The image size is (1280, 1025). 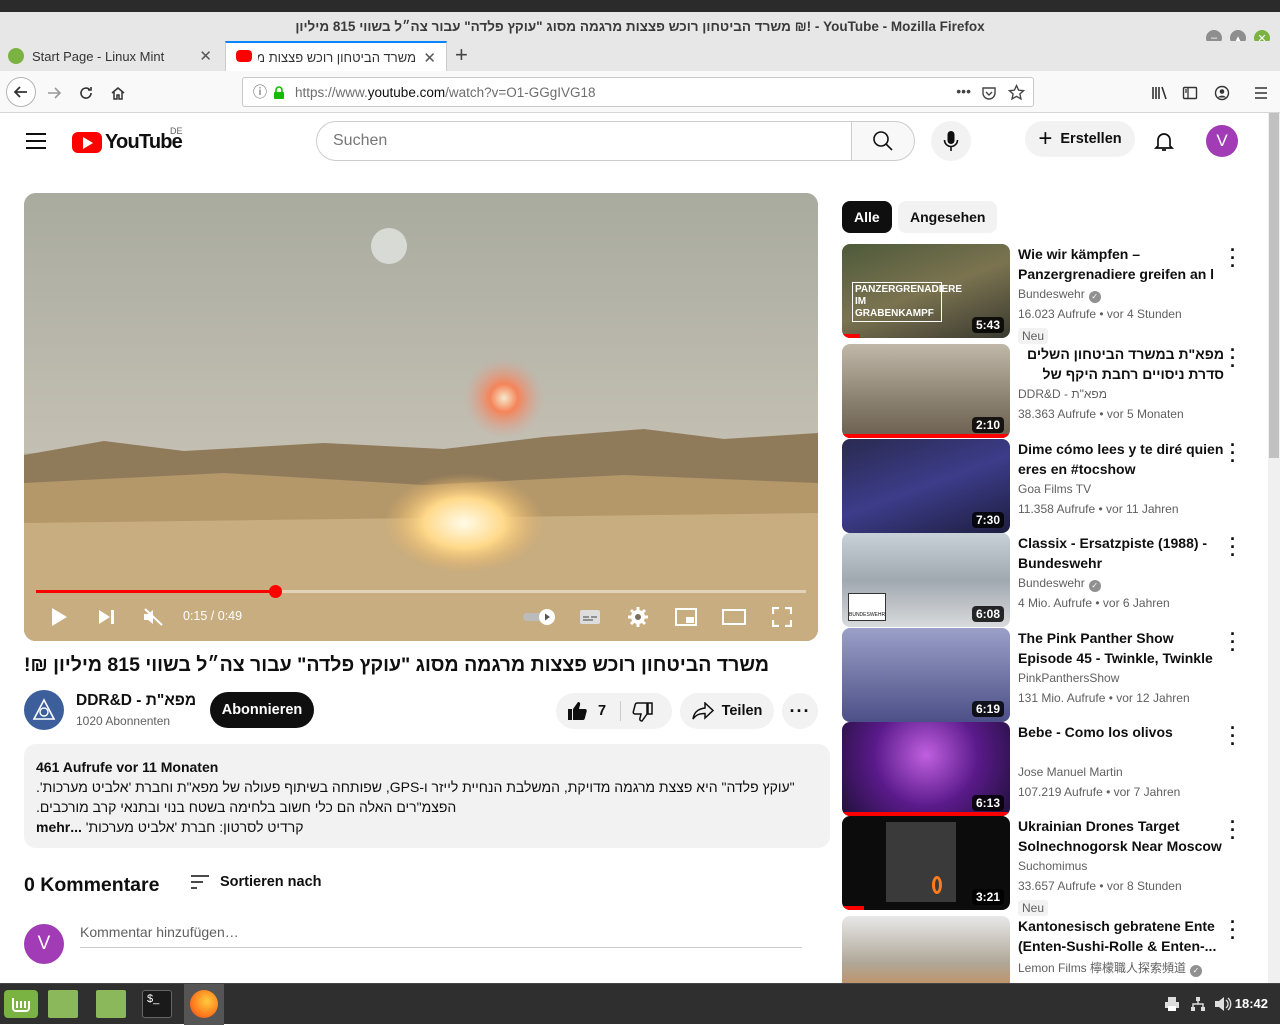 I want to click on divider, so click(x=620, y=711).